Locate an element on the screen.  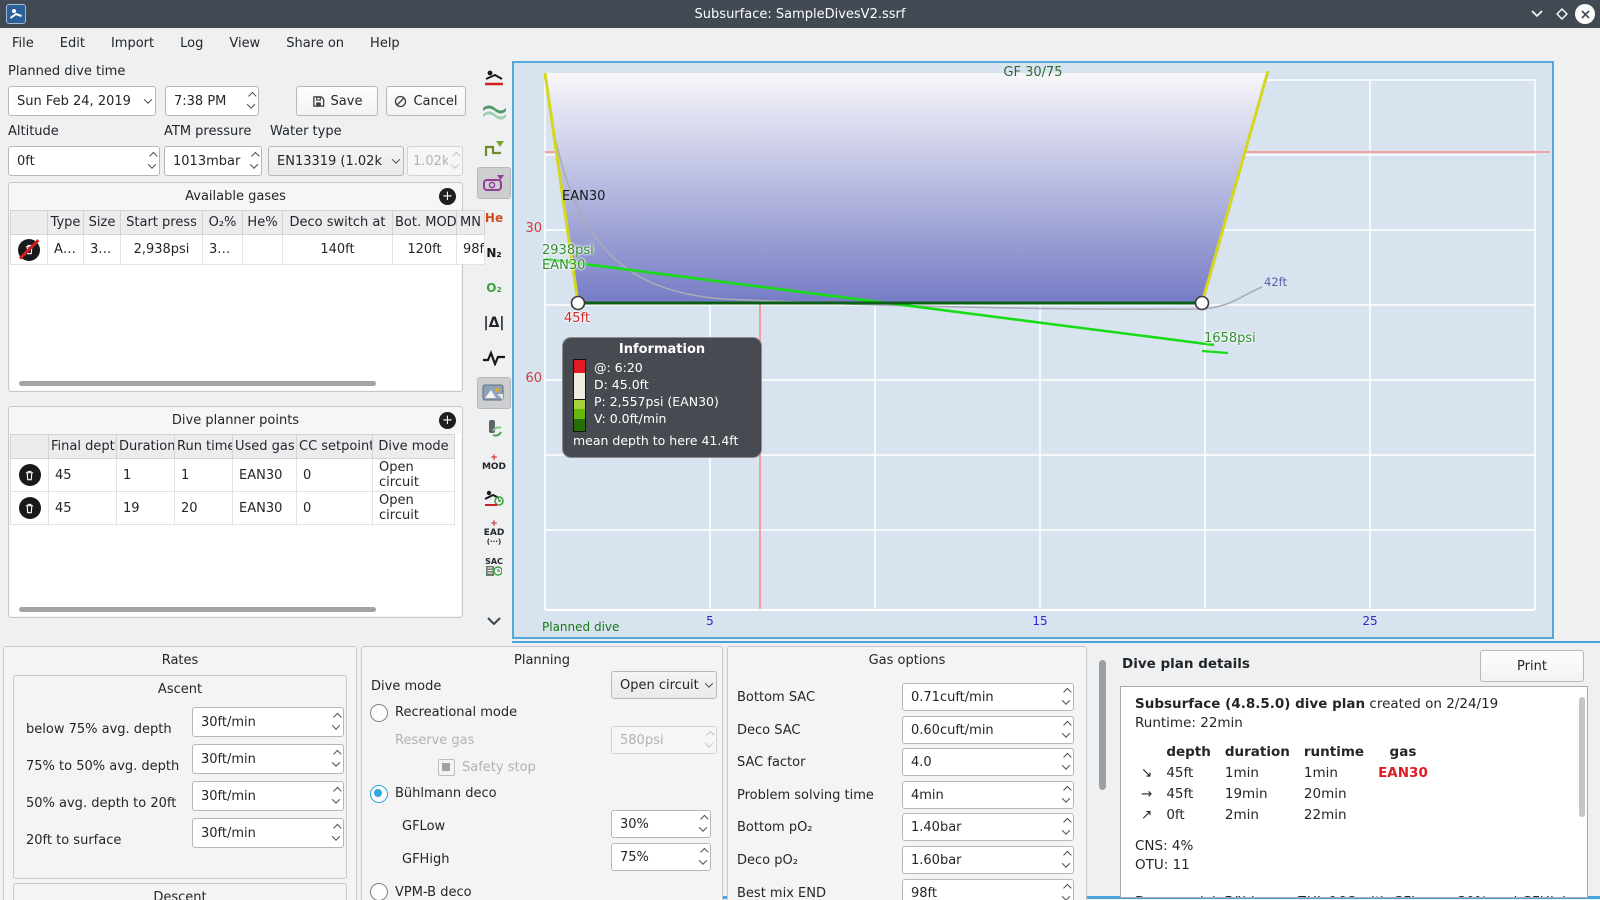
rate-below-75-spinner: 30ft/min is located at coordinates (268, 722).